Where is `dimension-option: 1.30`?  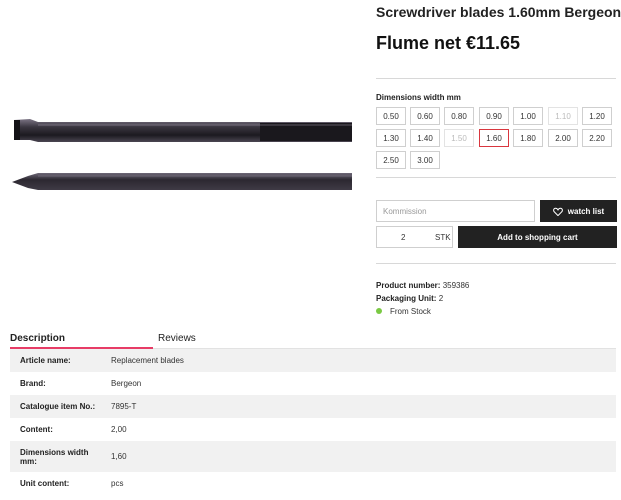 dimension-option: 1.30 is located at coordinates (391, 138).